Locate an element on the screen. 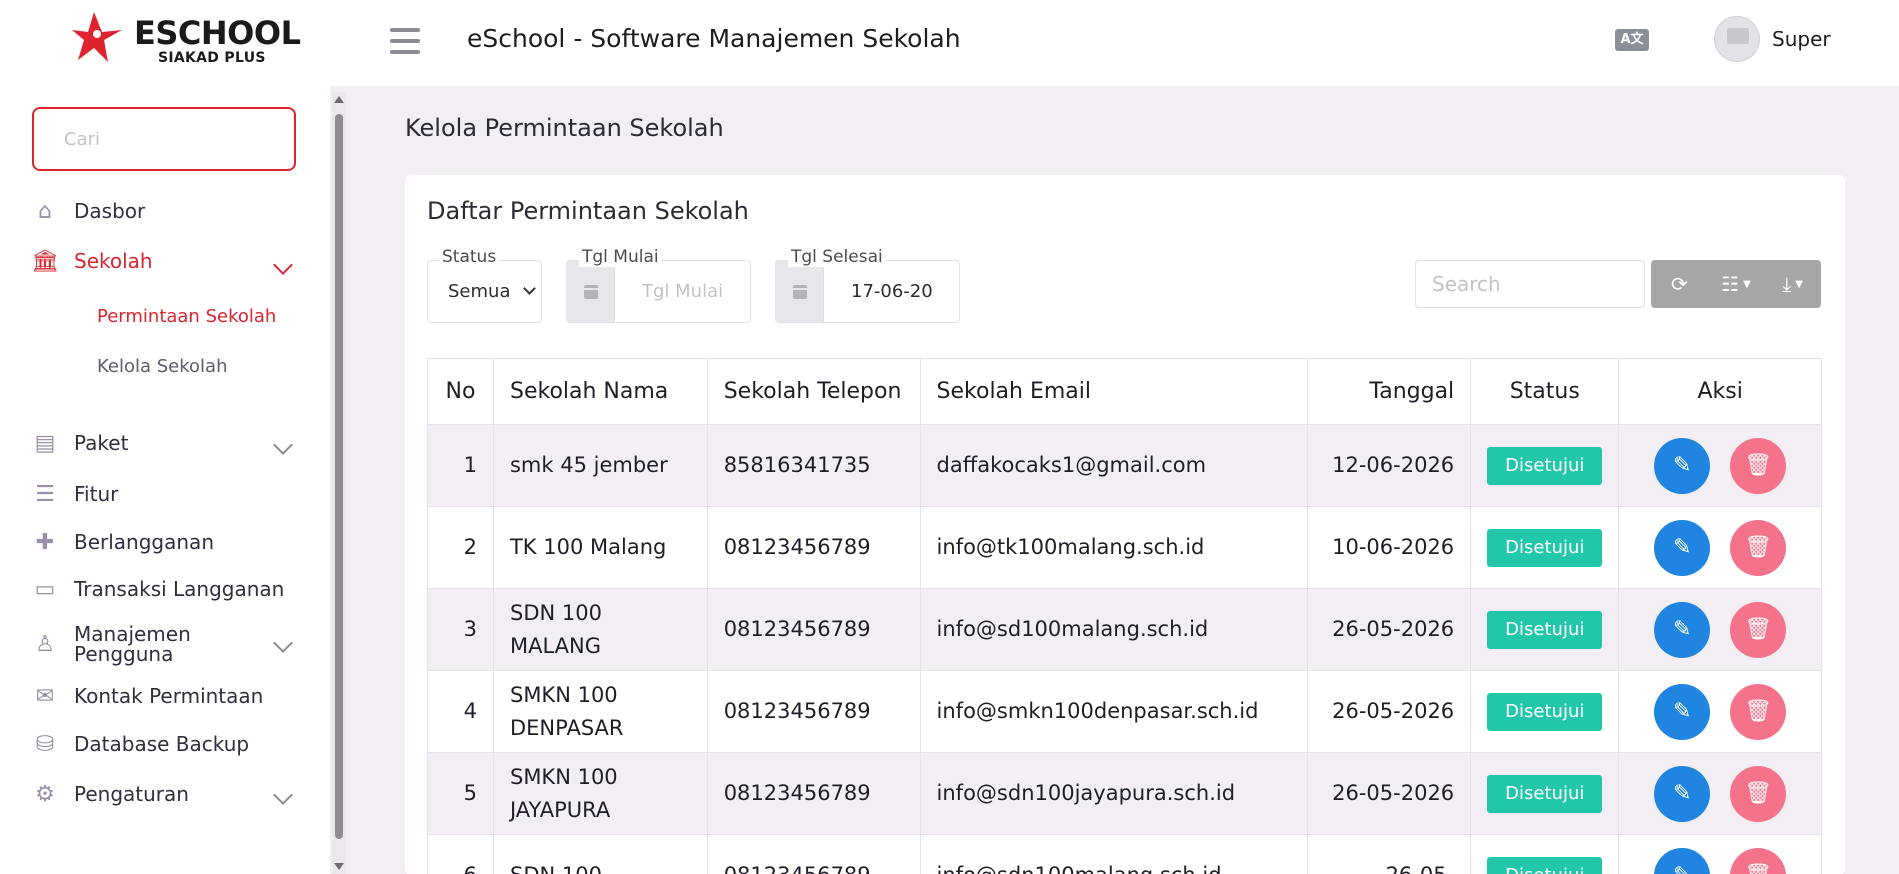  bank-icon: 🏛 is located at coordinates (45, 261).